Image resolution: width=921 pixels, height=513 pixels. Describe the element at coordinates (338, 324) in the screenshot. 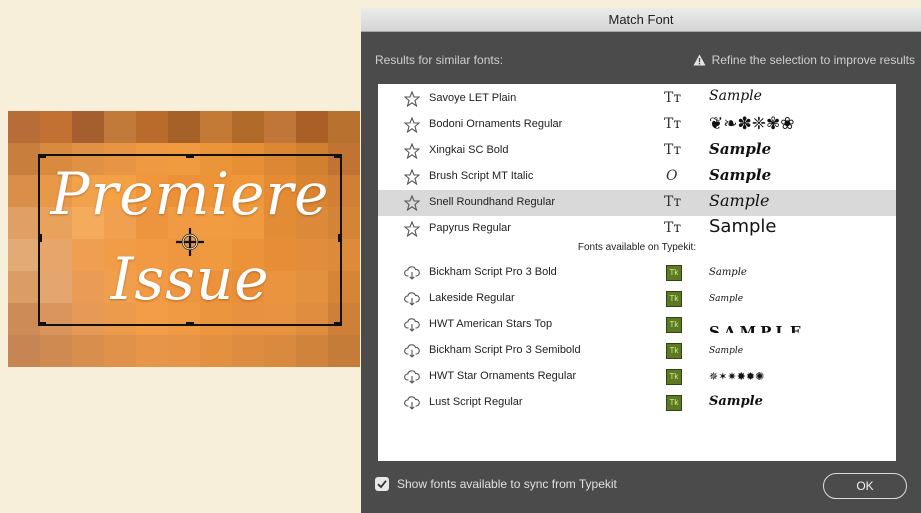

I see `selection-handle-bottom-right` at that location.